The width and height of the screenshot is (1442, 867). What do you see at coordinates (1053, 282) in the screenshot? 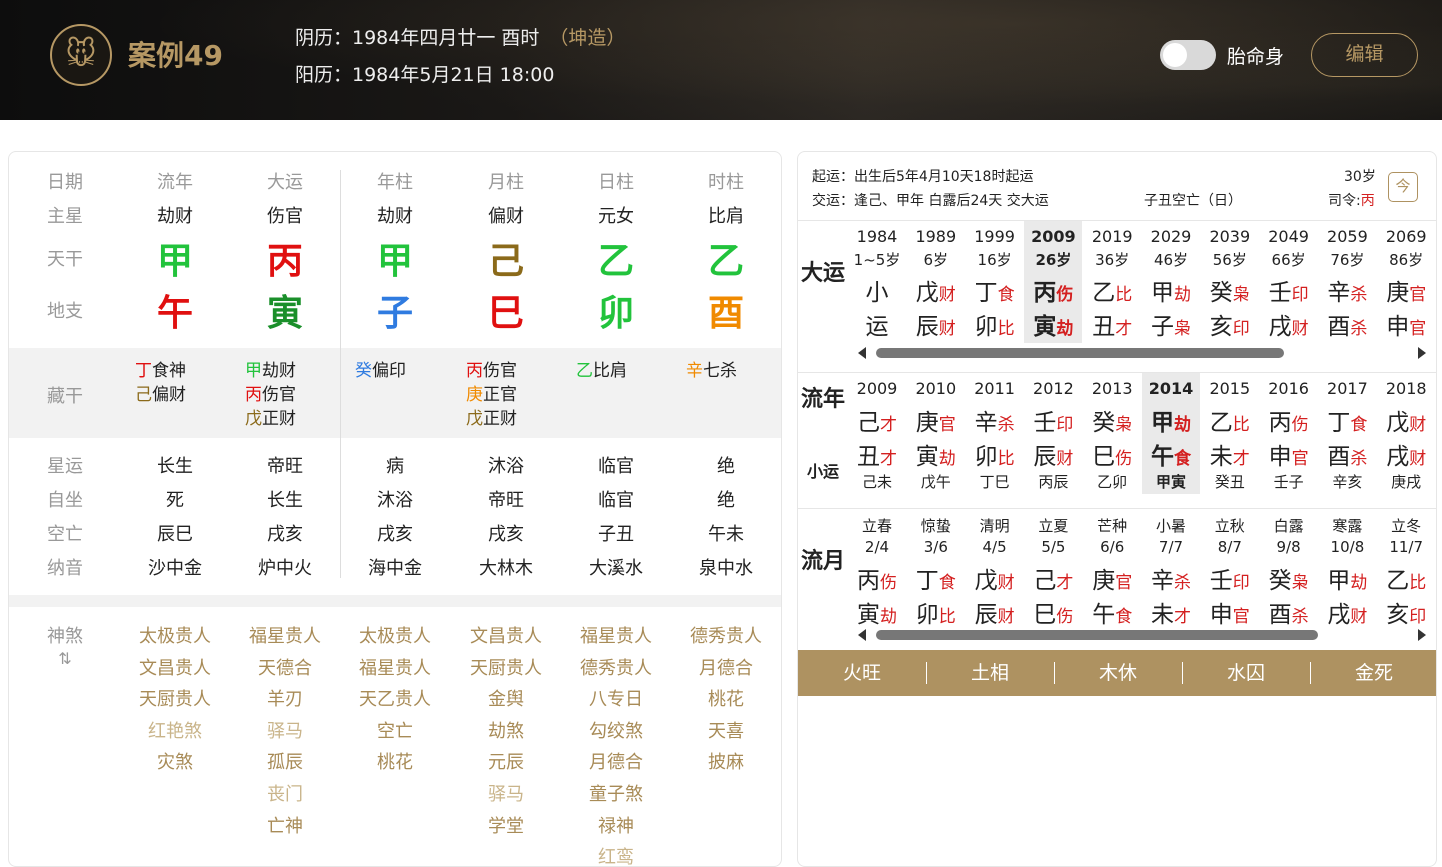
I see `dayun-column: 2009 26岁 丙伤 寅劫` at bounding box center [1053, 282].